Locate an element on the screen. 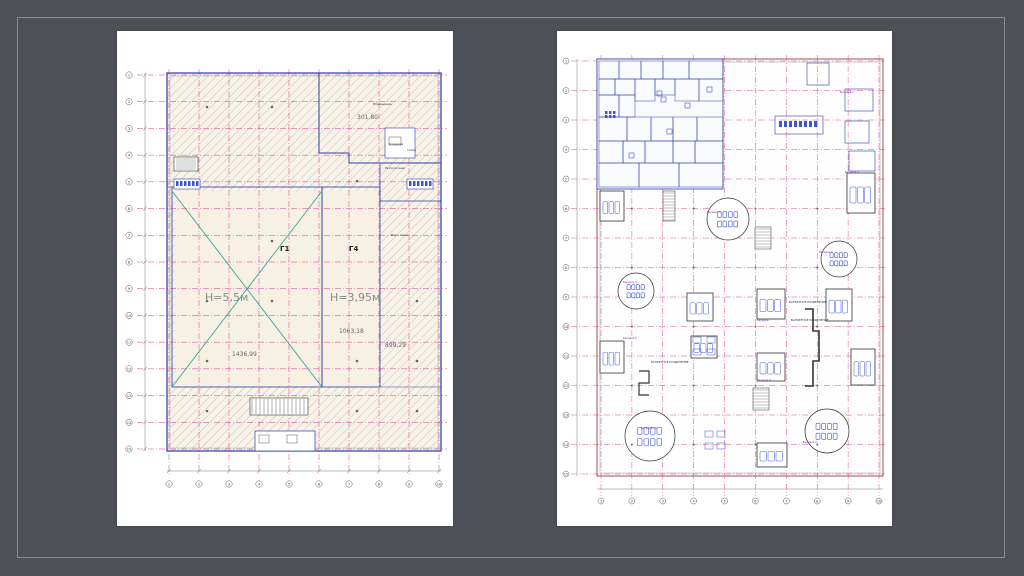 The width and height of the screenshot is (1024, 576). row-axis-label: 7 is located at coordinates (566, 238).